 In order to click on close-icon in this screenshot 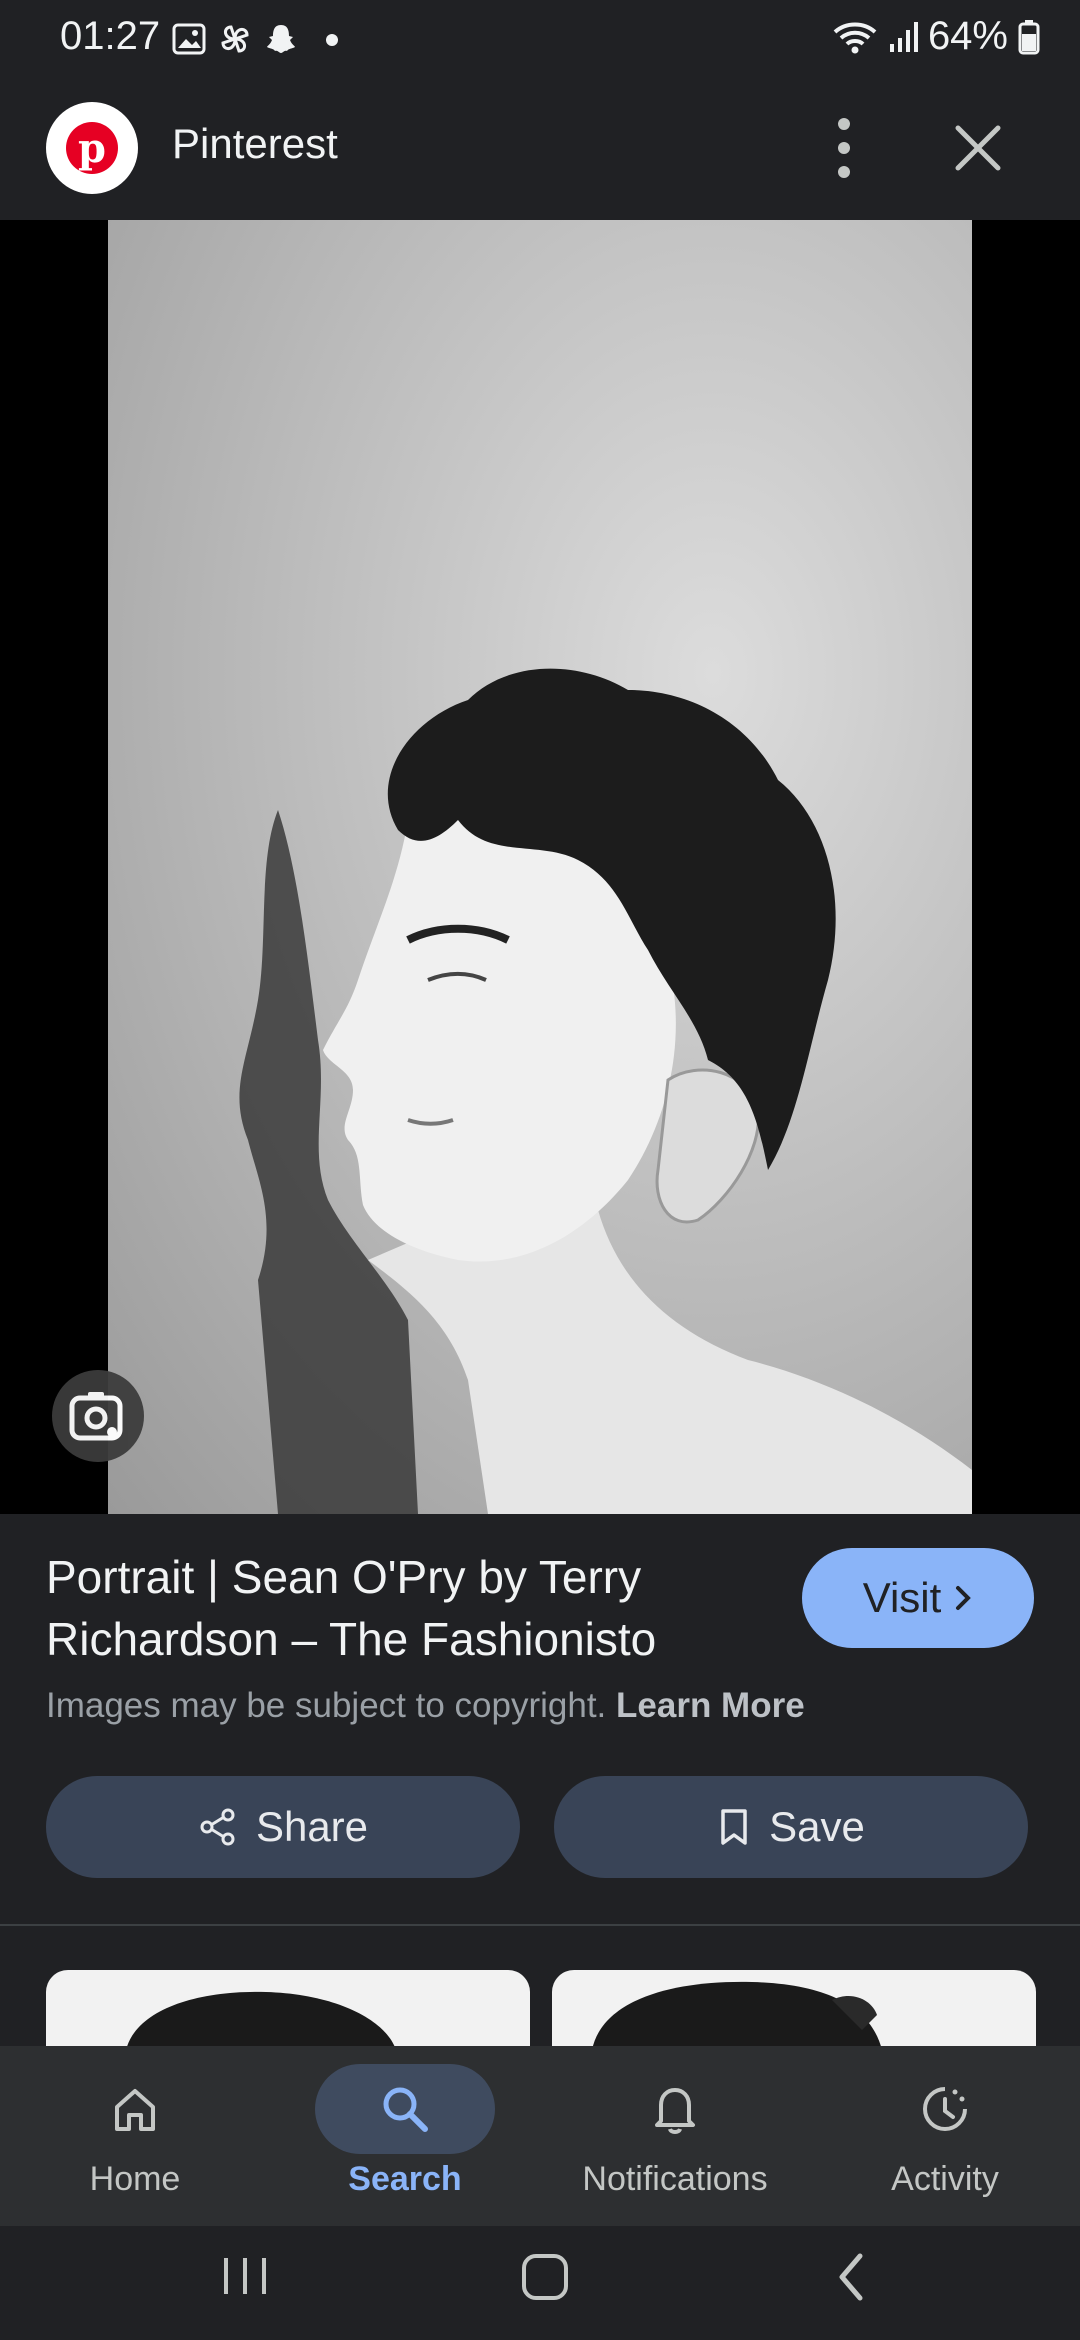, I will do `click(978, 148)`.